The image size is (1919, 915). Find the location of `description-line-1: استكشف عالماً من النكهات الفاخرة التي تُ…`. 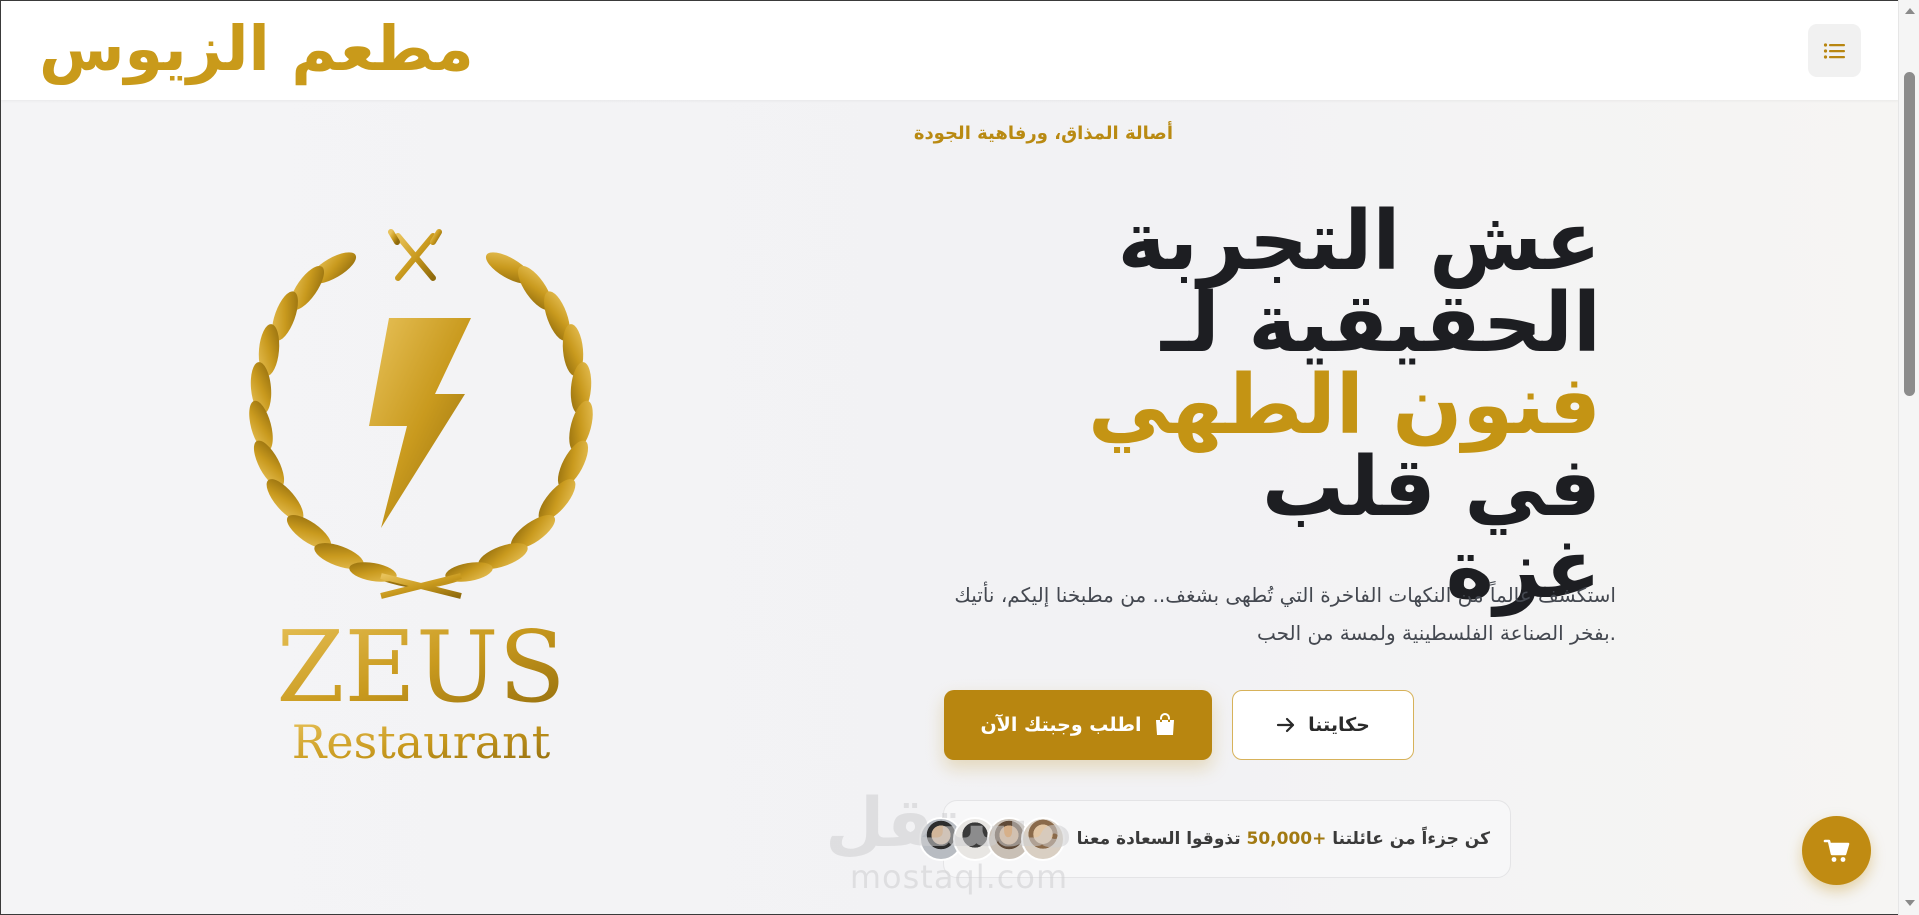

description-line-1: استكشف عالماً من النكهات الفاخرة التي تُ… is located at coordinates (1285, 595).